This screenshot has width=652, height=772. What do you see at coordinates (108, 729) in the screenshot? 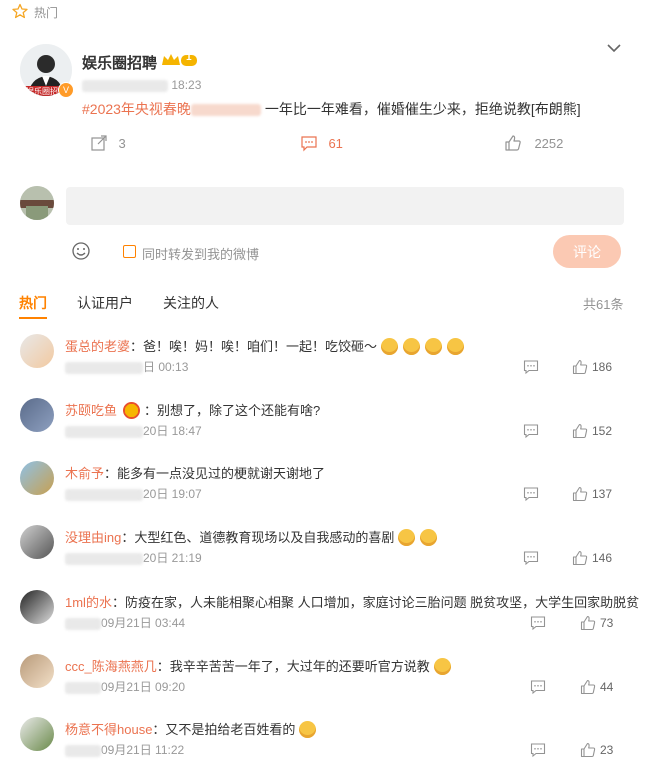
I see `commenter-name: 杨意不得house` at bounding box center [108, 729].